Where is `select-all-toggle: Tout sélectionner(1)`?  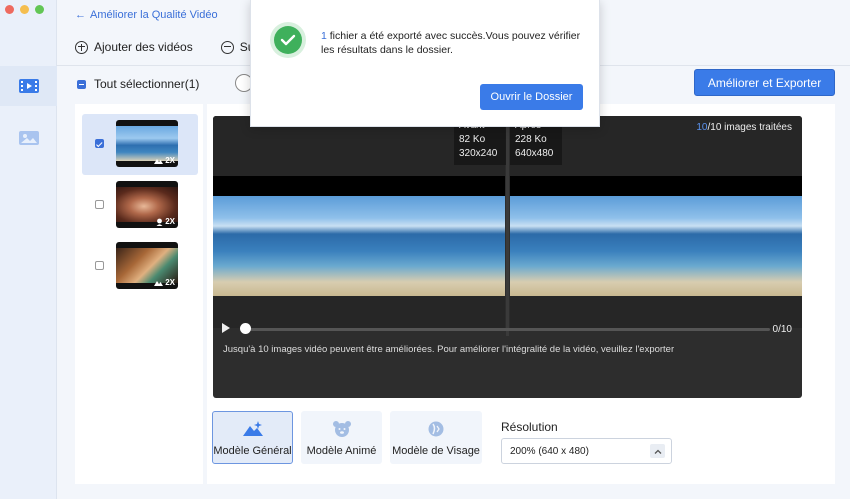 select-all-toggle: Tout sélectionner(1) is located at coordinates (138, 84).